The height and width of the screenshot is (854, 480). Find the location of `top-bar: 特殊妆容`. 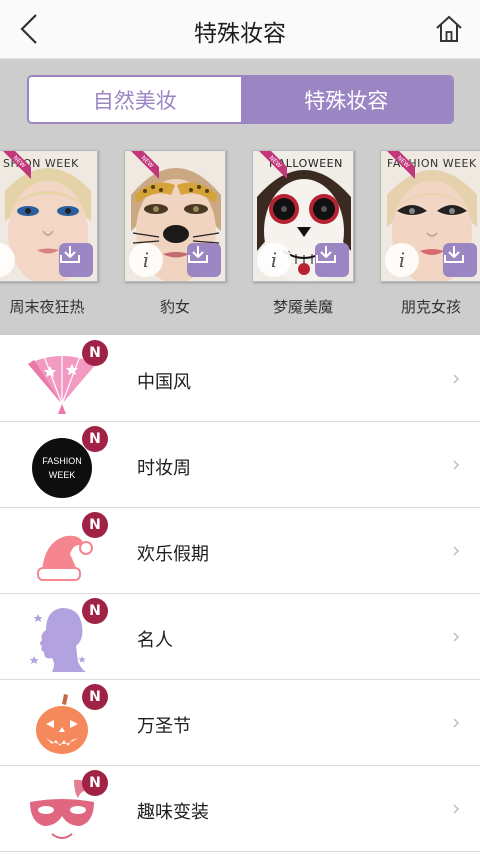

top-bar: 特殊妆容 is located at coordinates (240, 29).